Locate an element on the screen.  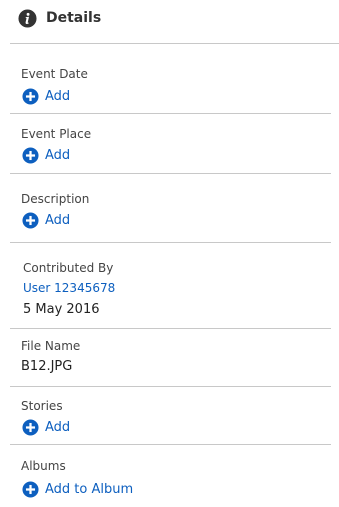
stories-add-button: Add is located at coordinates (46, 427).